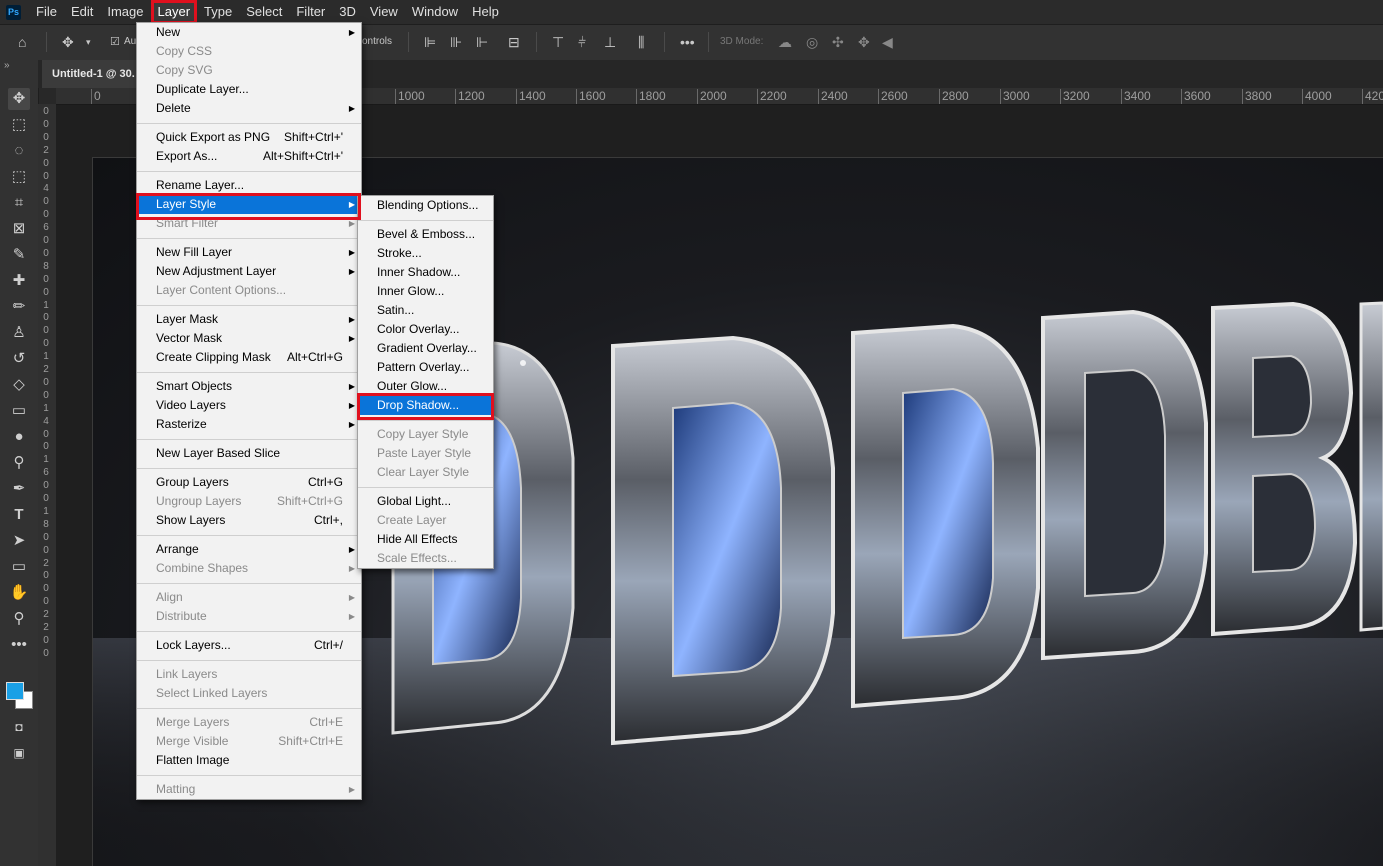 The height and width of the screenshot is (866, 1383). I want to click on scale-3d-icon: ◀, so click(887, 42).